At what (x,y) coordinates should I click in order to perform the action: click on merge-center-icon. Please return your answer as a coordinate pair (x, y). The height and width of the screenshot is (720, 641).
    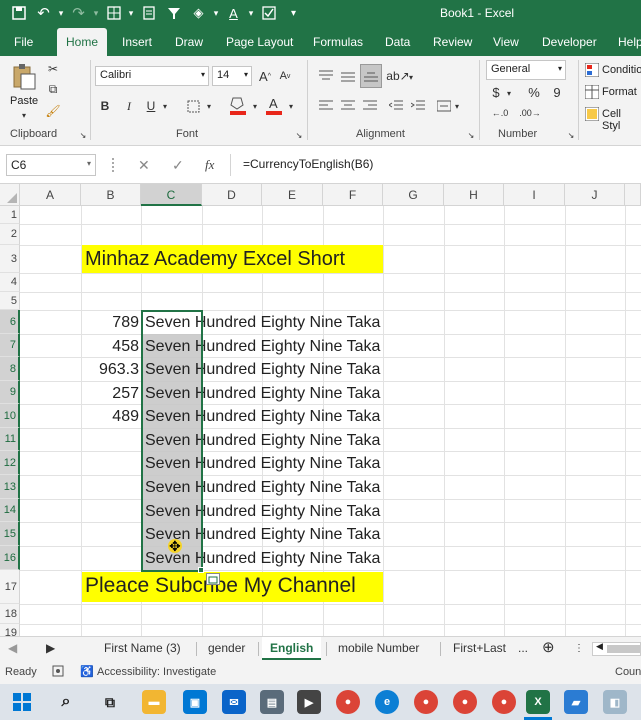
    Looking at the image, I should click on (444, 106).